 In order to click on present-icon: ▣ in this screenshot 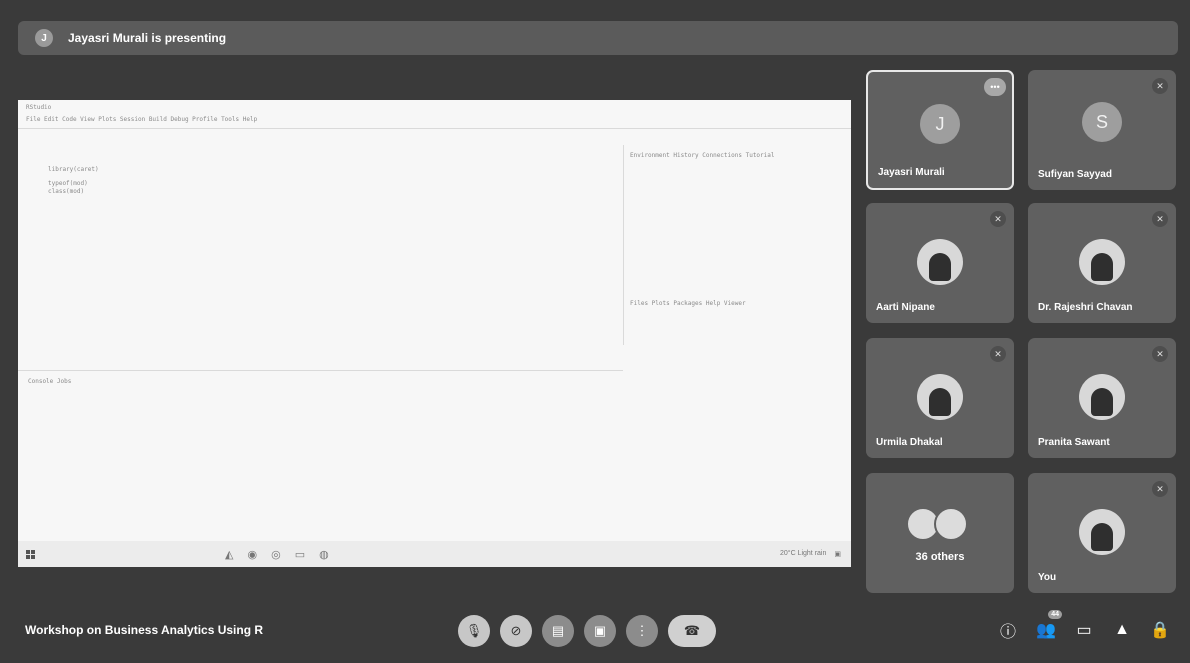, I will do `click(600, 631)`.